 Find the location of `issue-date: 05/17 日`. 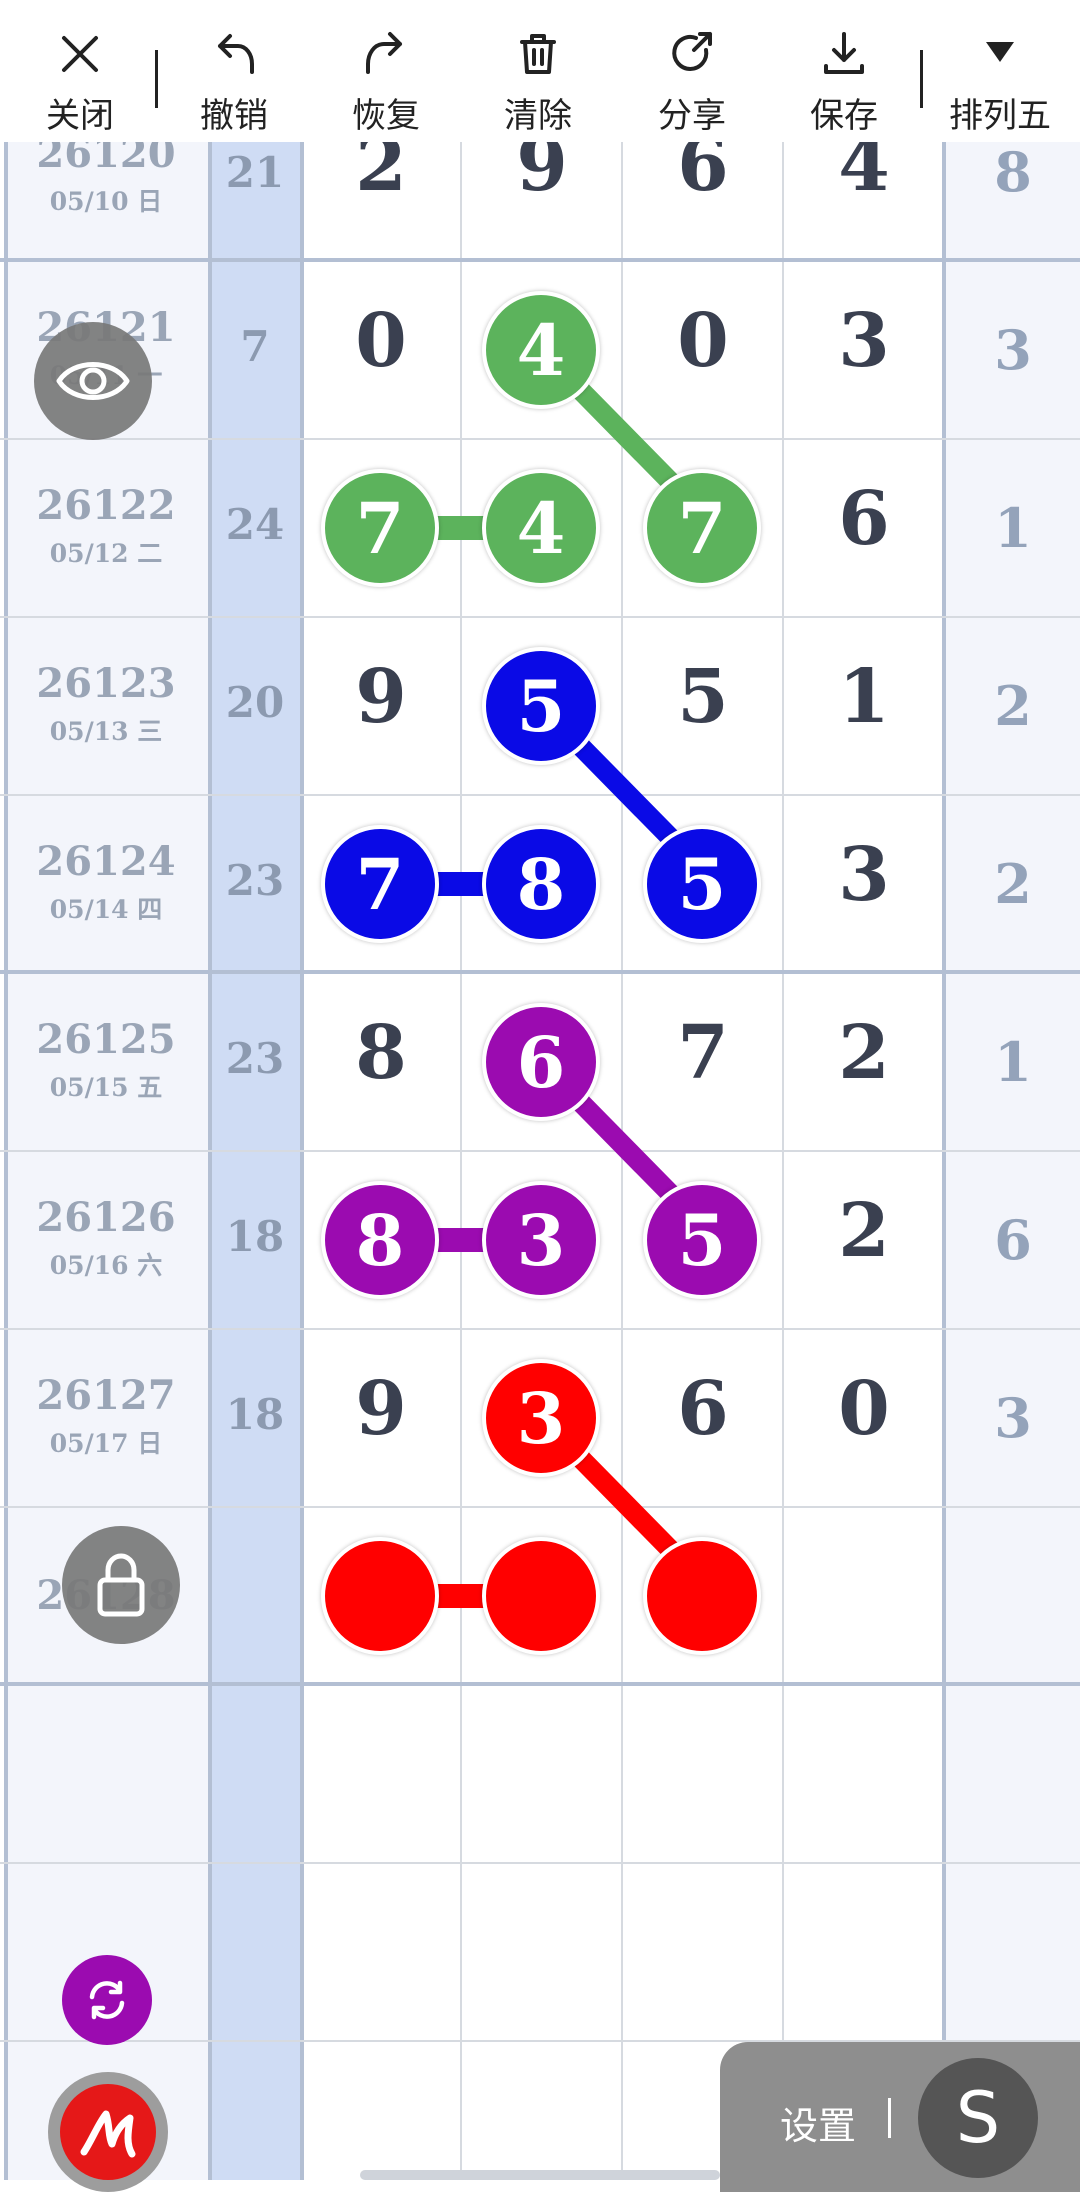

issue-date: 05/17 日 is located at coordinates (106, 1443).